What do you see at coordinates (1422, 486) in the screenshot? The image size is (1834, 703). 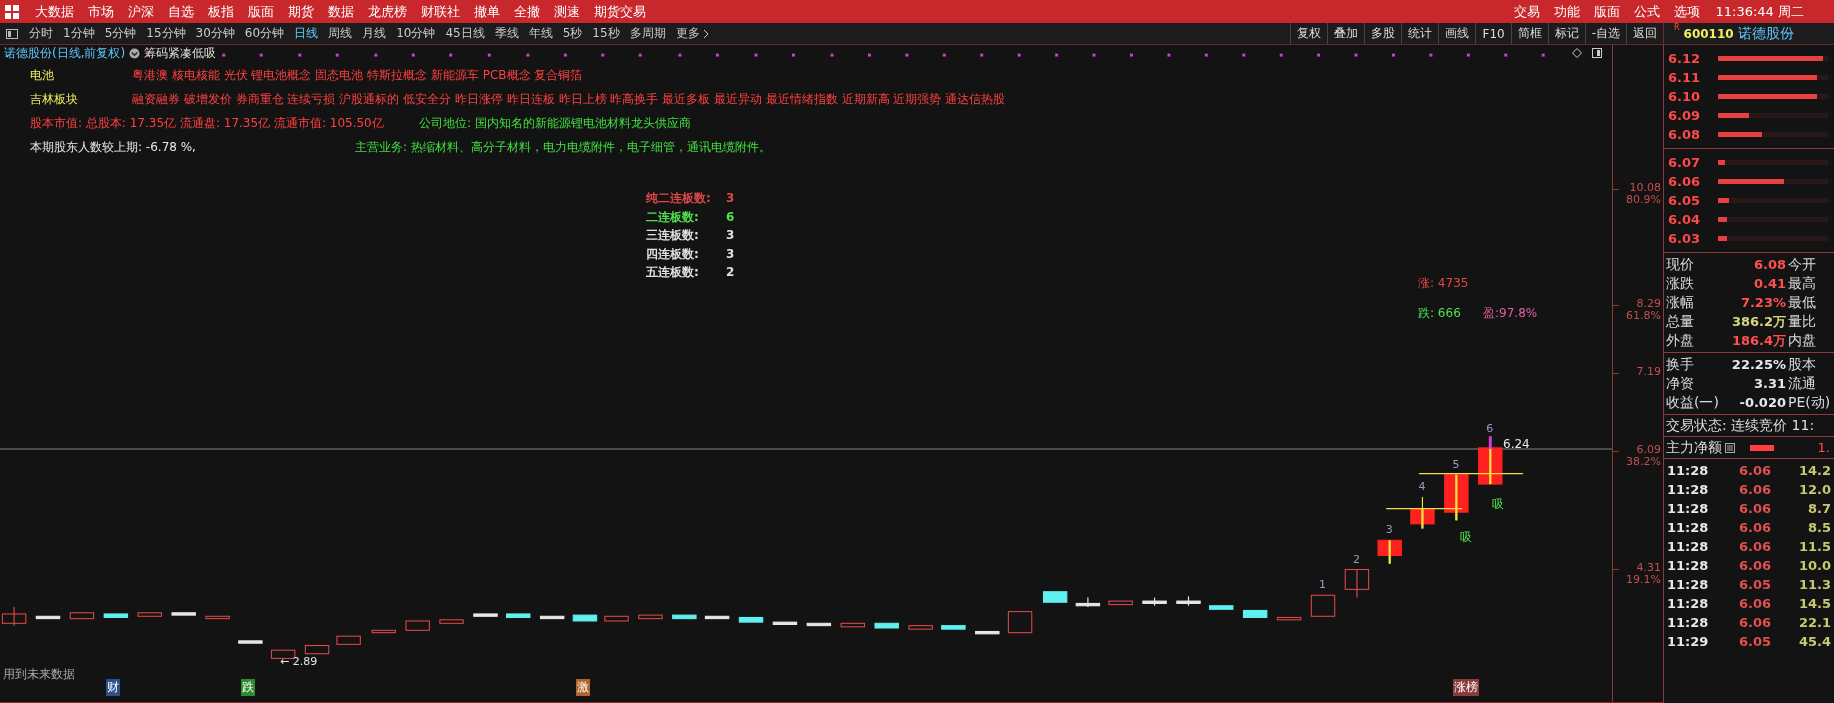 I see `candle-number: 4` at bounding box center [1422, 486].